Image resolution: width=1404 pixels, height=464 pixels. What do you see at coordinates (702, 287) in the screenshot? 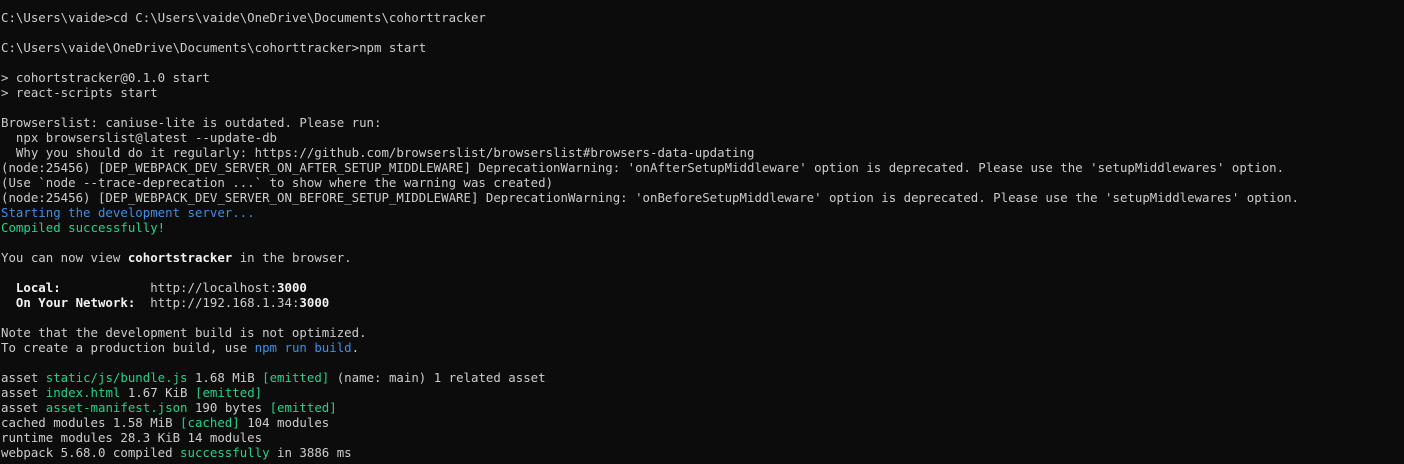
I see `terminal-line: Local: http://localhost:3000` at bounding box center [702, 287].